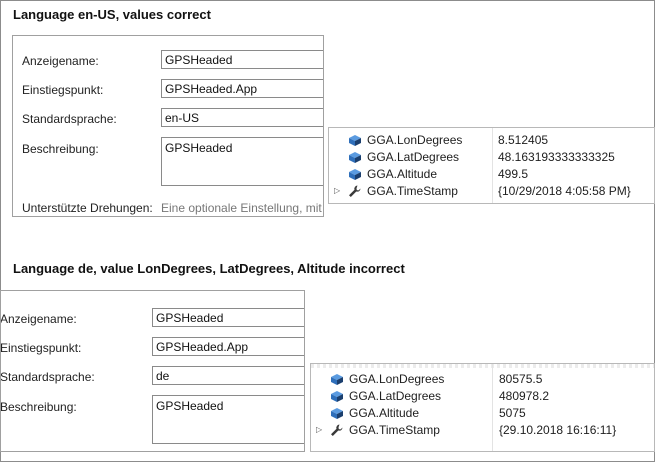 The width and height of the screenshot is (655, 462). I want to click on property-row: GGA.Altitude 5075, so click(482, 413).